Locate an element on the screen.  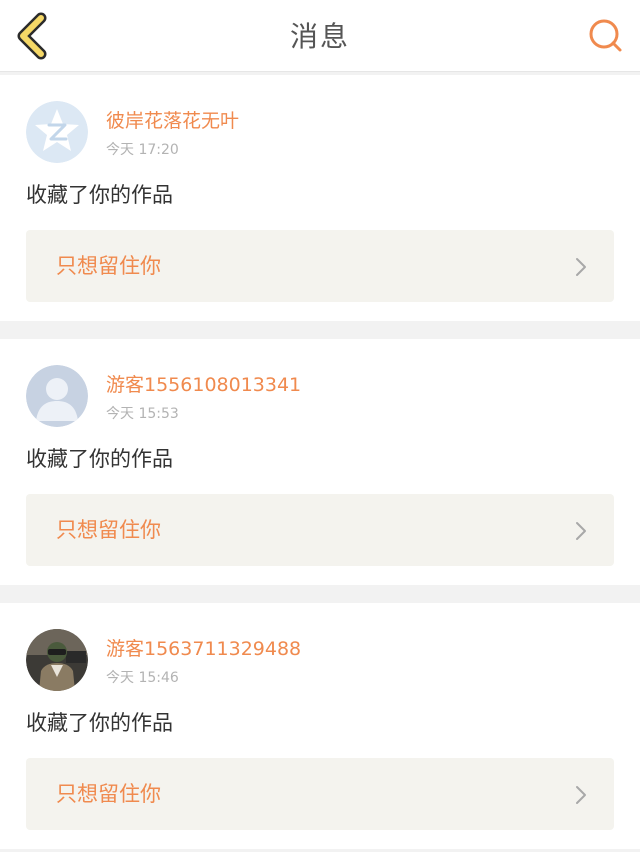
search-icon is located at coordinates (605, 35).